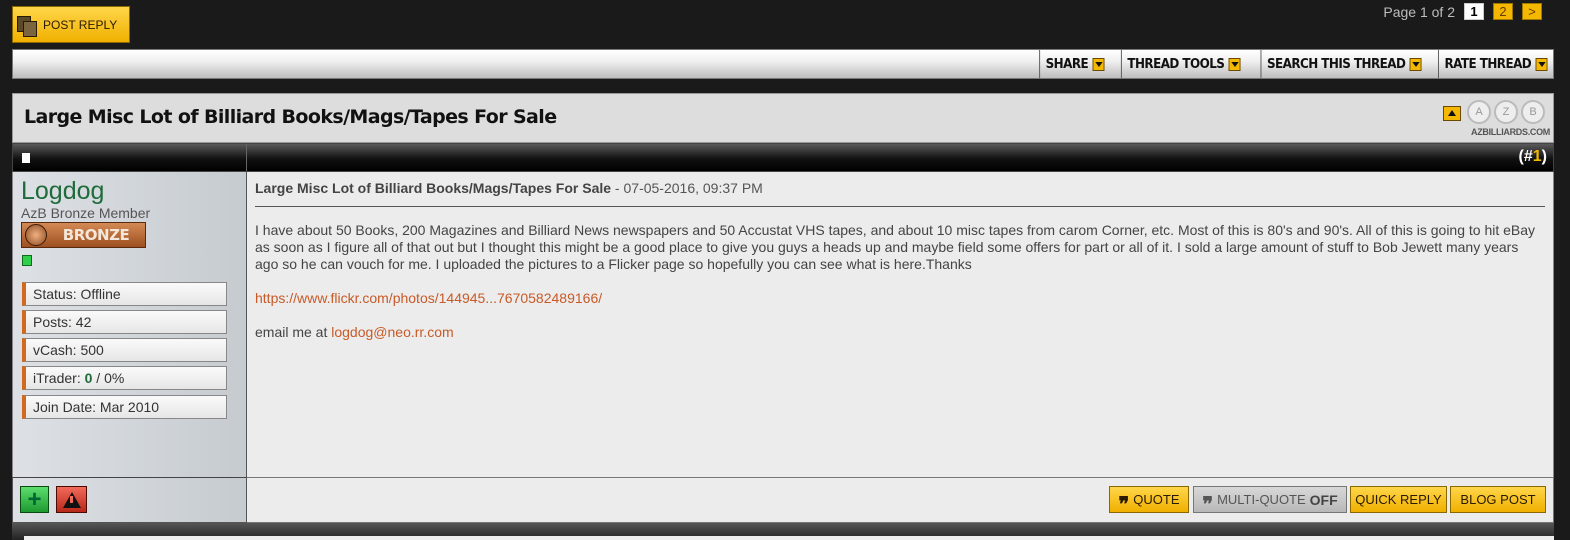 The image size is (1570, 540). I want to click on multi-quote-button: ❞ MULTI-QUOTE OFF, so click(1270, 501).